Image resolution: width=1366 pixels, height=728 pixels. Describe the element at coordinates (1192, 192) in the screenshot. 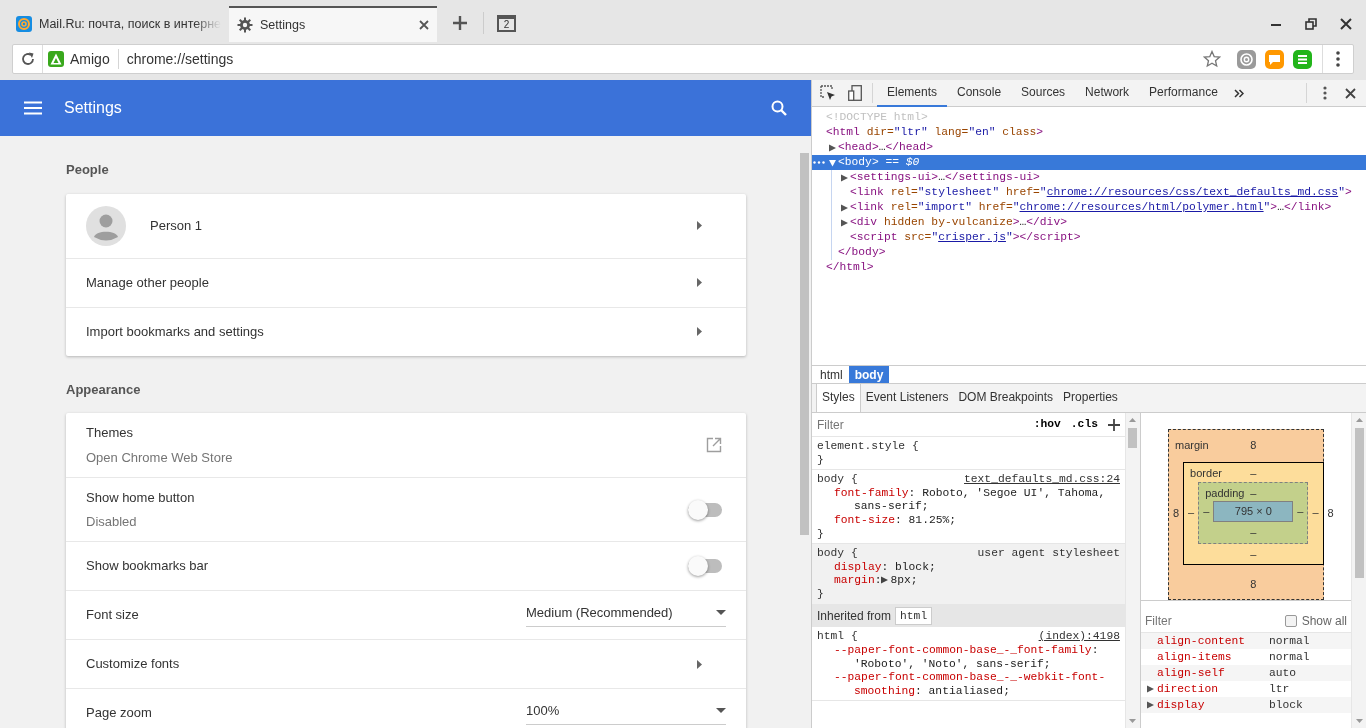

I see `code-link: chrome://resources/css/text_defaults_md.css` at that location.